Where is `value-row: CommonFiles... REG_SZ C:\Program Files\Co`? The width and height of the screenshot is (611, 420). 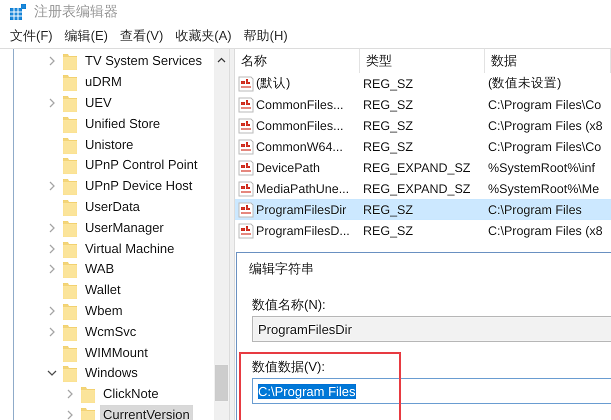 value-row: CommonFiles... REG_SZ C:\Program Files\Co is located at coordinates (423, 104).